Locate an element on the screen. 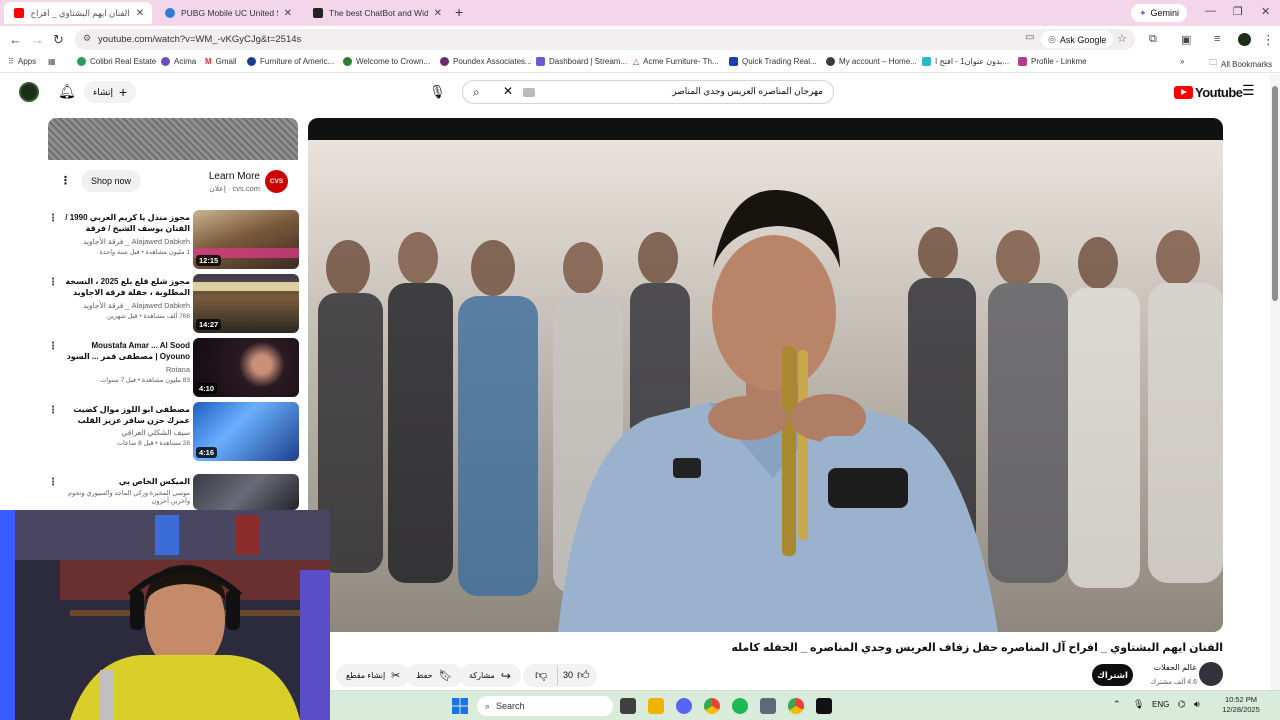 The height and width of the screenshot is (720, 1280). bookmark-linkme: Profile - Linkme is located at coordinates (1052, 61).